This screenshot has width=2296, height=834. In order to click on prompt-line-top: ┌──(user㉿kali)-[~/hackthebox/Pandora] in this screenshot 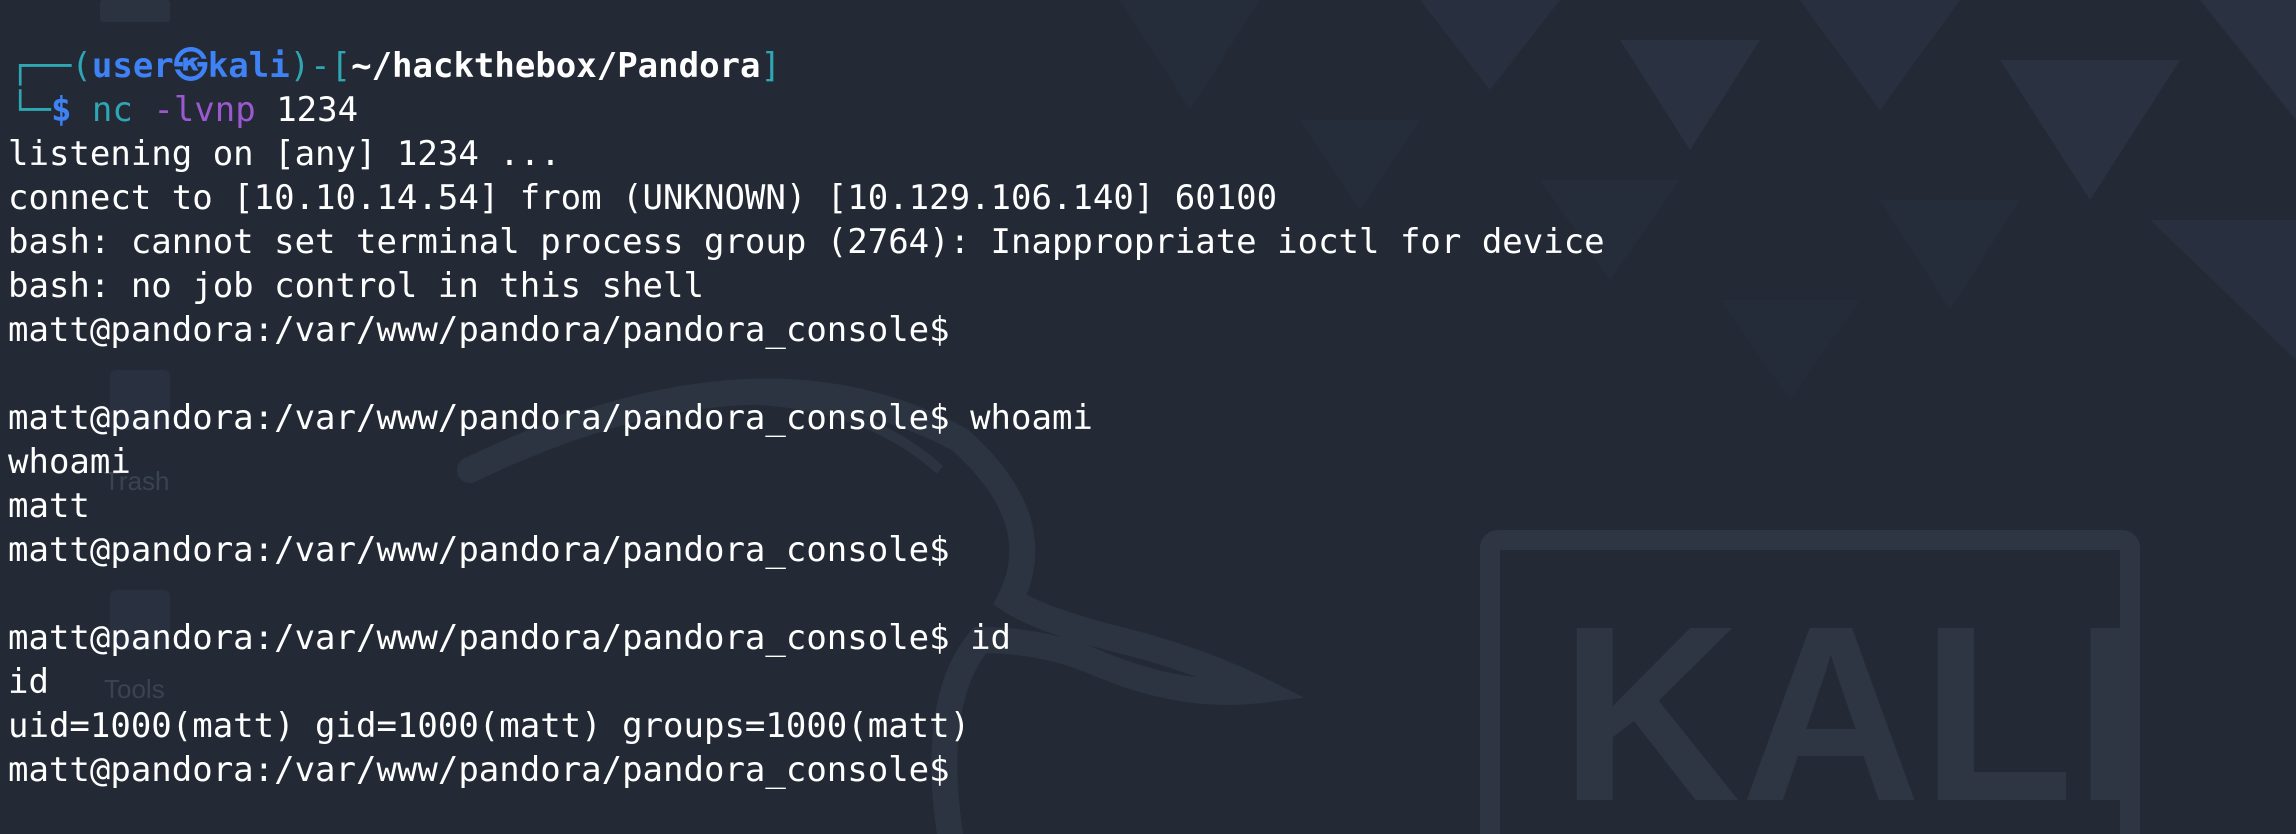, I will do `click(395, 66)`.